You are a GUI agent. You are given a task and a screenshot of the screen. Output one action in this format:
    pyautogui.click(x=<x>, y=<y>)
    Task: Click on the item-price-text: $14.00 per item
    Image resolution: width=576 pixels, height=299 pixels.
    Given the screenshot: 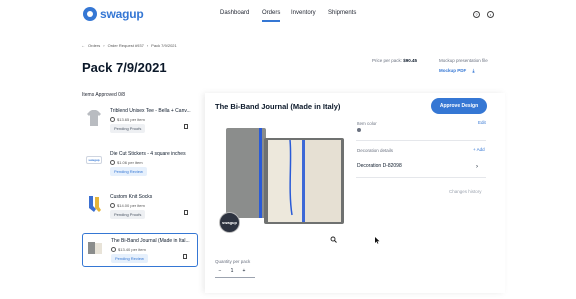 What is the action you would take?
    pyautogui.click(x=131, y=205)
    